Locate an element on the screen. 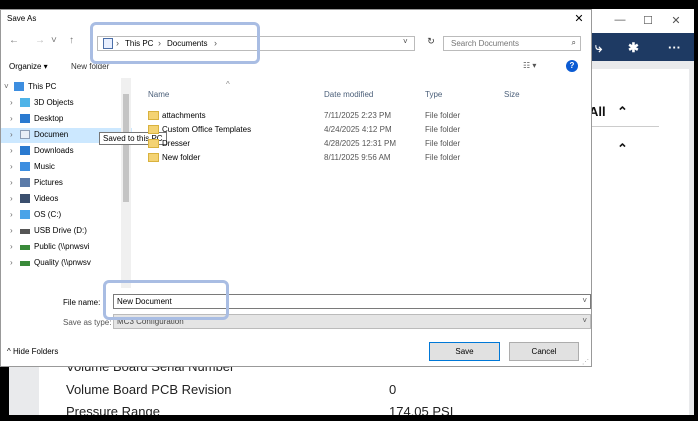  drive-icon is located at coordinates (25, 214).